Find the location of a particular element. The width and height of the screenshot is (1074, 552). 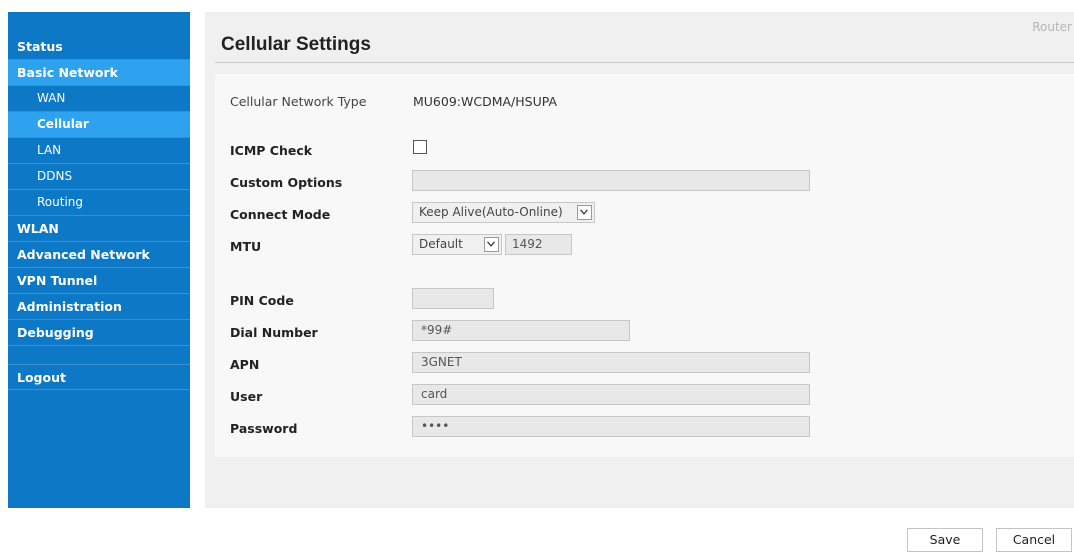

network-type-label: Cellular Network Type is located at coordinates (298, 101).